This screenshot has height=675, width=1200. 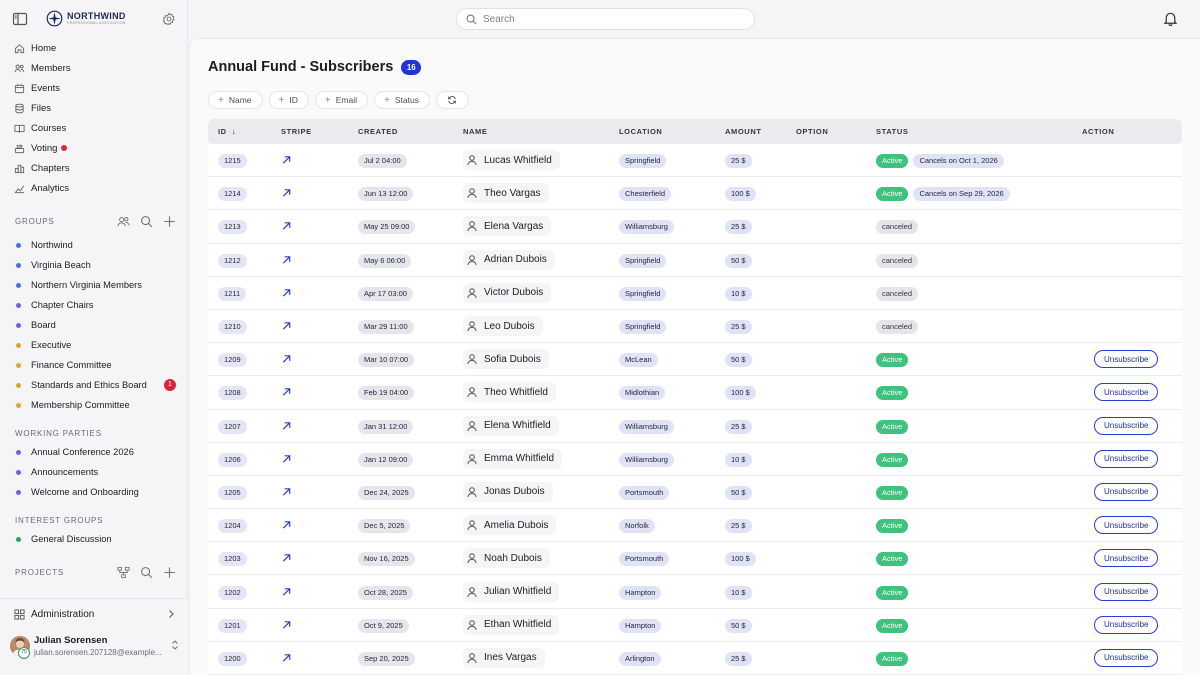 I want to click on column-header-location: LOCATION, so click(x=640, y=131).